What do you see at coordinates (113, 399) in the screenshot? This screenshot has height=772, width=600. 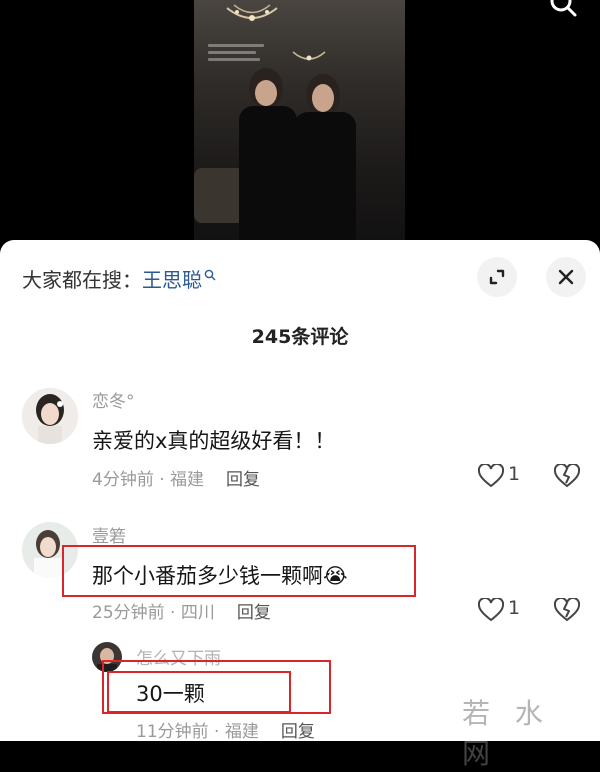 I see `comment-author: 恋冬°` at bounding box center [113, 399].